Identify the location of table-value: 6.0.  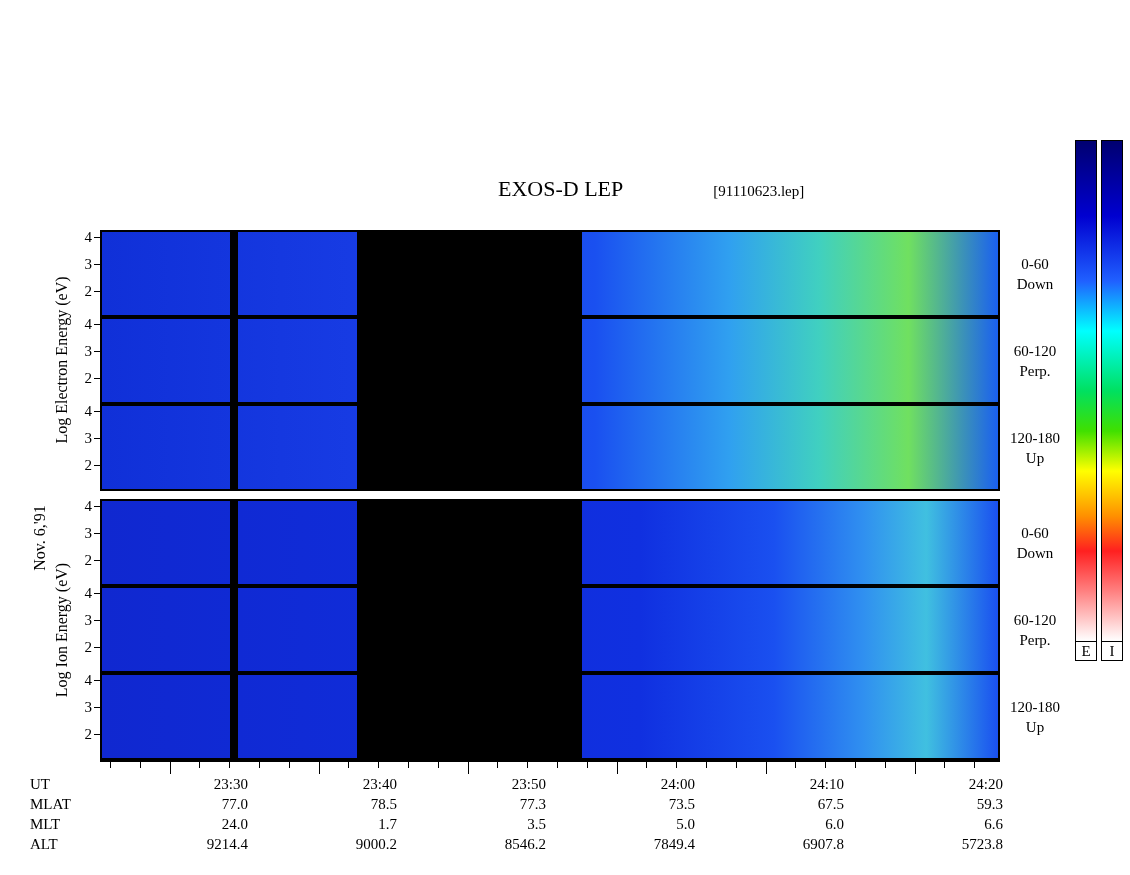
(834, 824).